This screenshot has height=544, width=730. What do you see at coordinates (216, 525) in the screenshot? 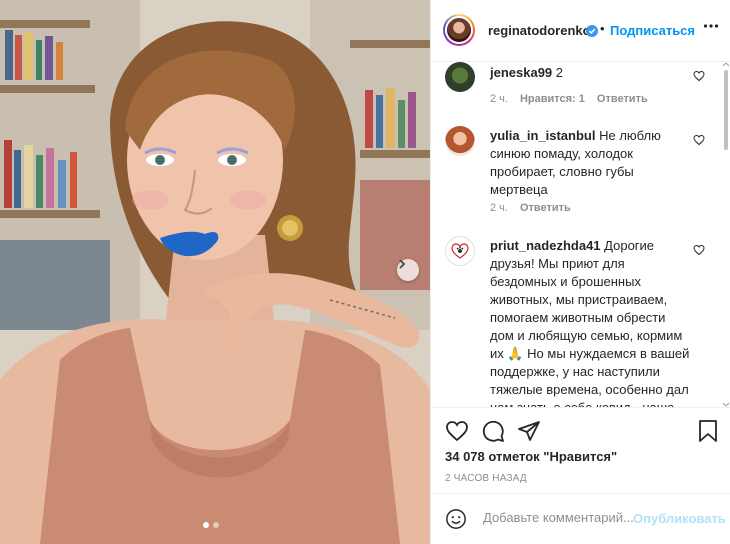
I see `carousel-dot` at bounding box center [216, 525].